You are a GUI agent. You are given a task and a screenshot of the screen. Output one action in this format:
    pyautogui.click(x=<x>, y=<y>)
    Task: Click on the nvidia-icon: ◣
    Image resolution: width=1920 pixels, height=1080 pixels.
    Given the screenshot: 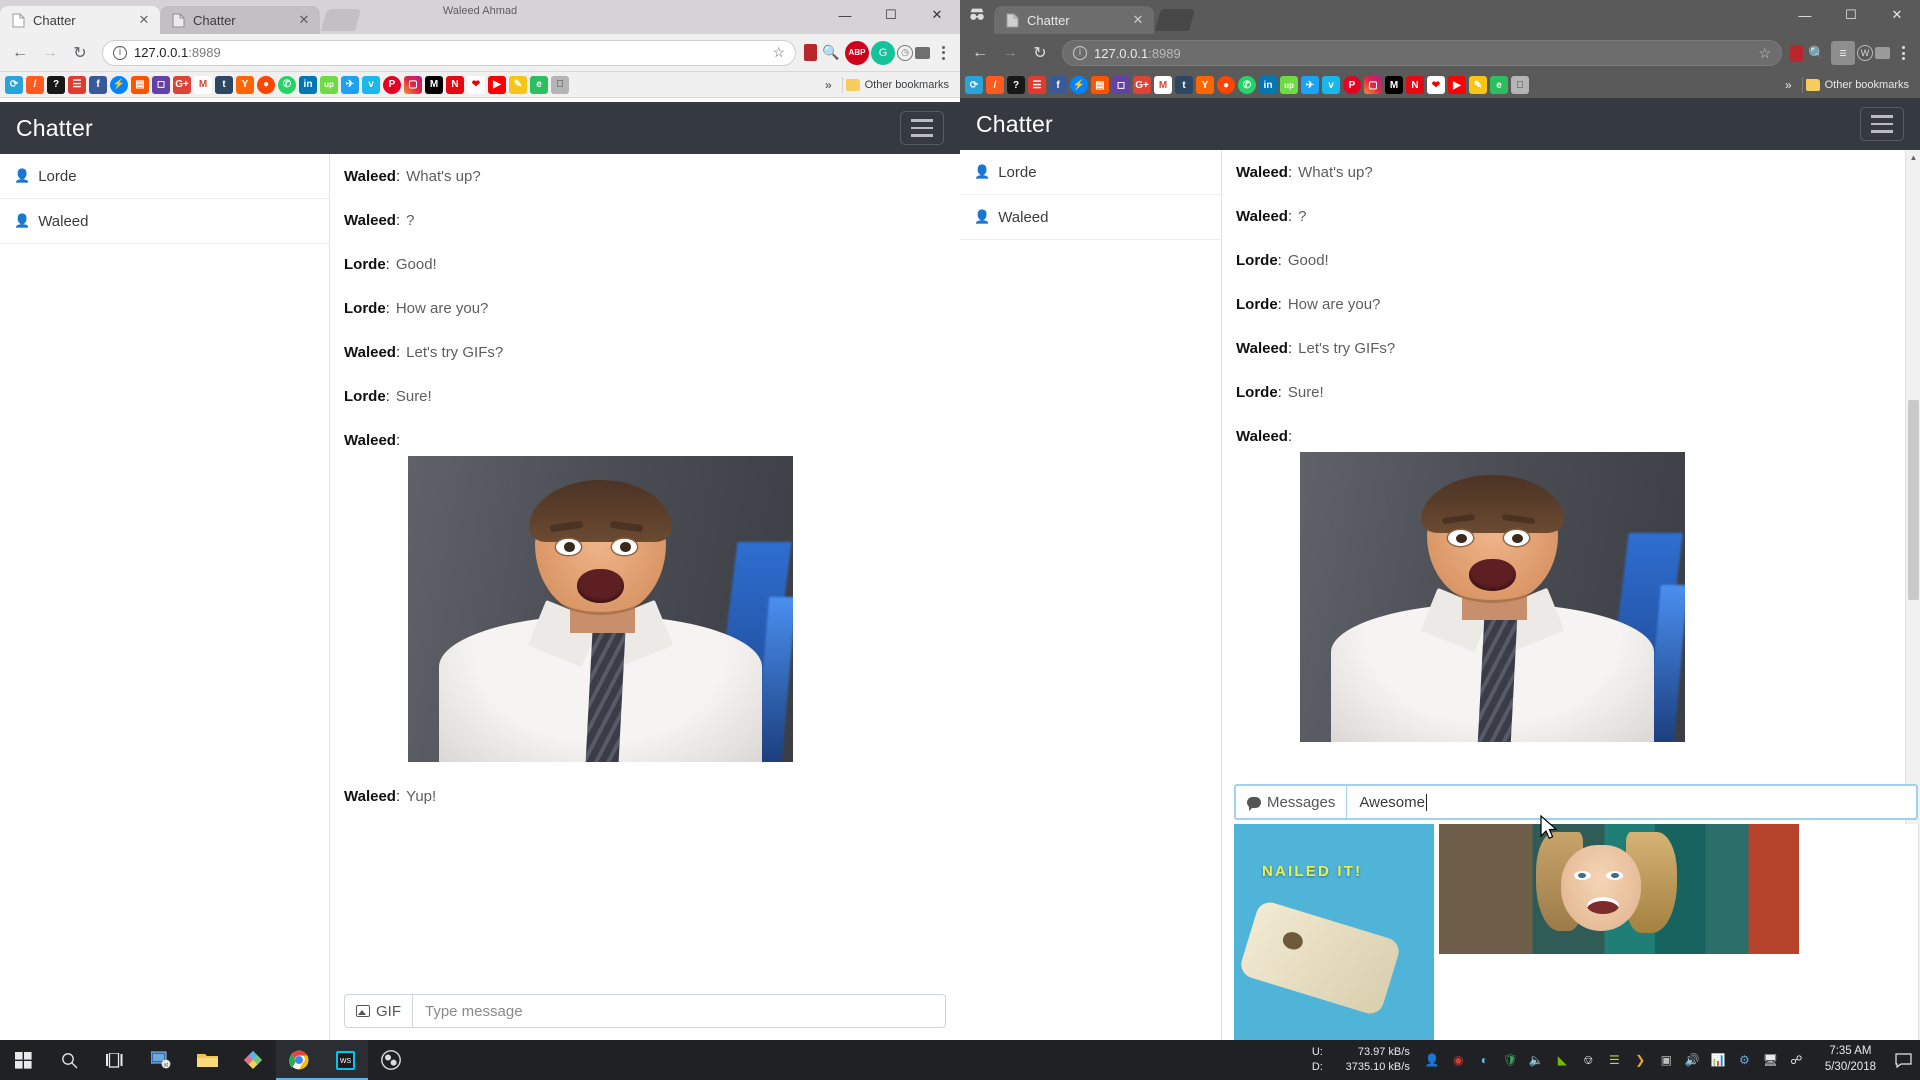 What is the action you would take?
    pyautogui.click(x=1562, y=1060)
    